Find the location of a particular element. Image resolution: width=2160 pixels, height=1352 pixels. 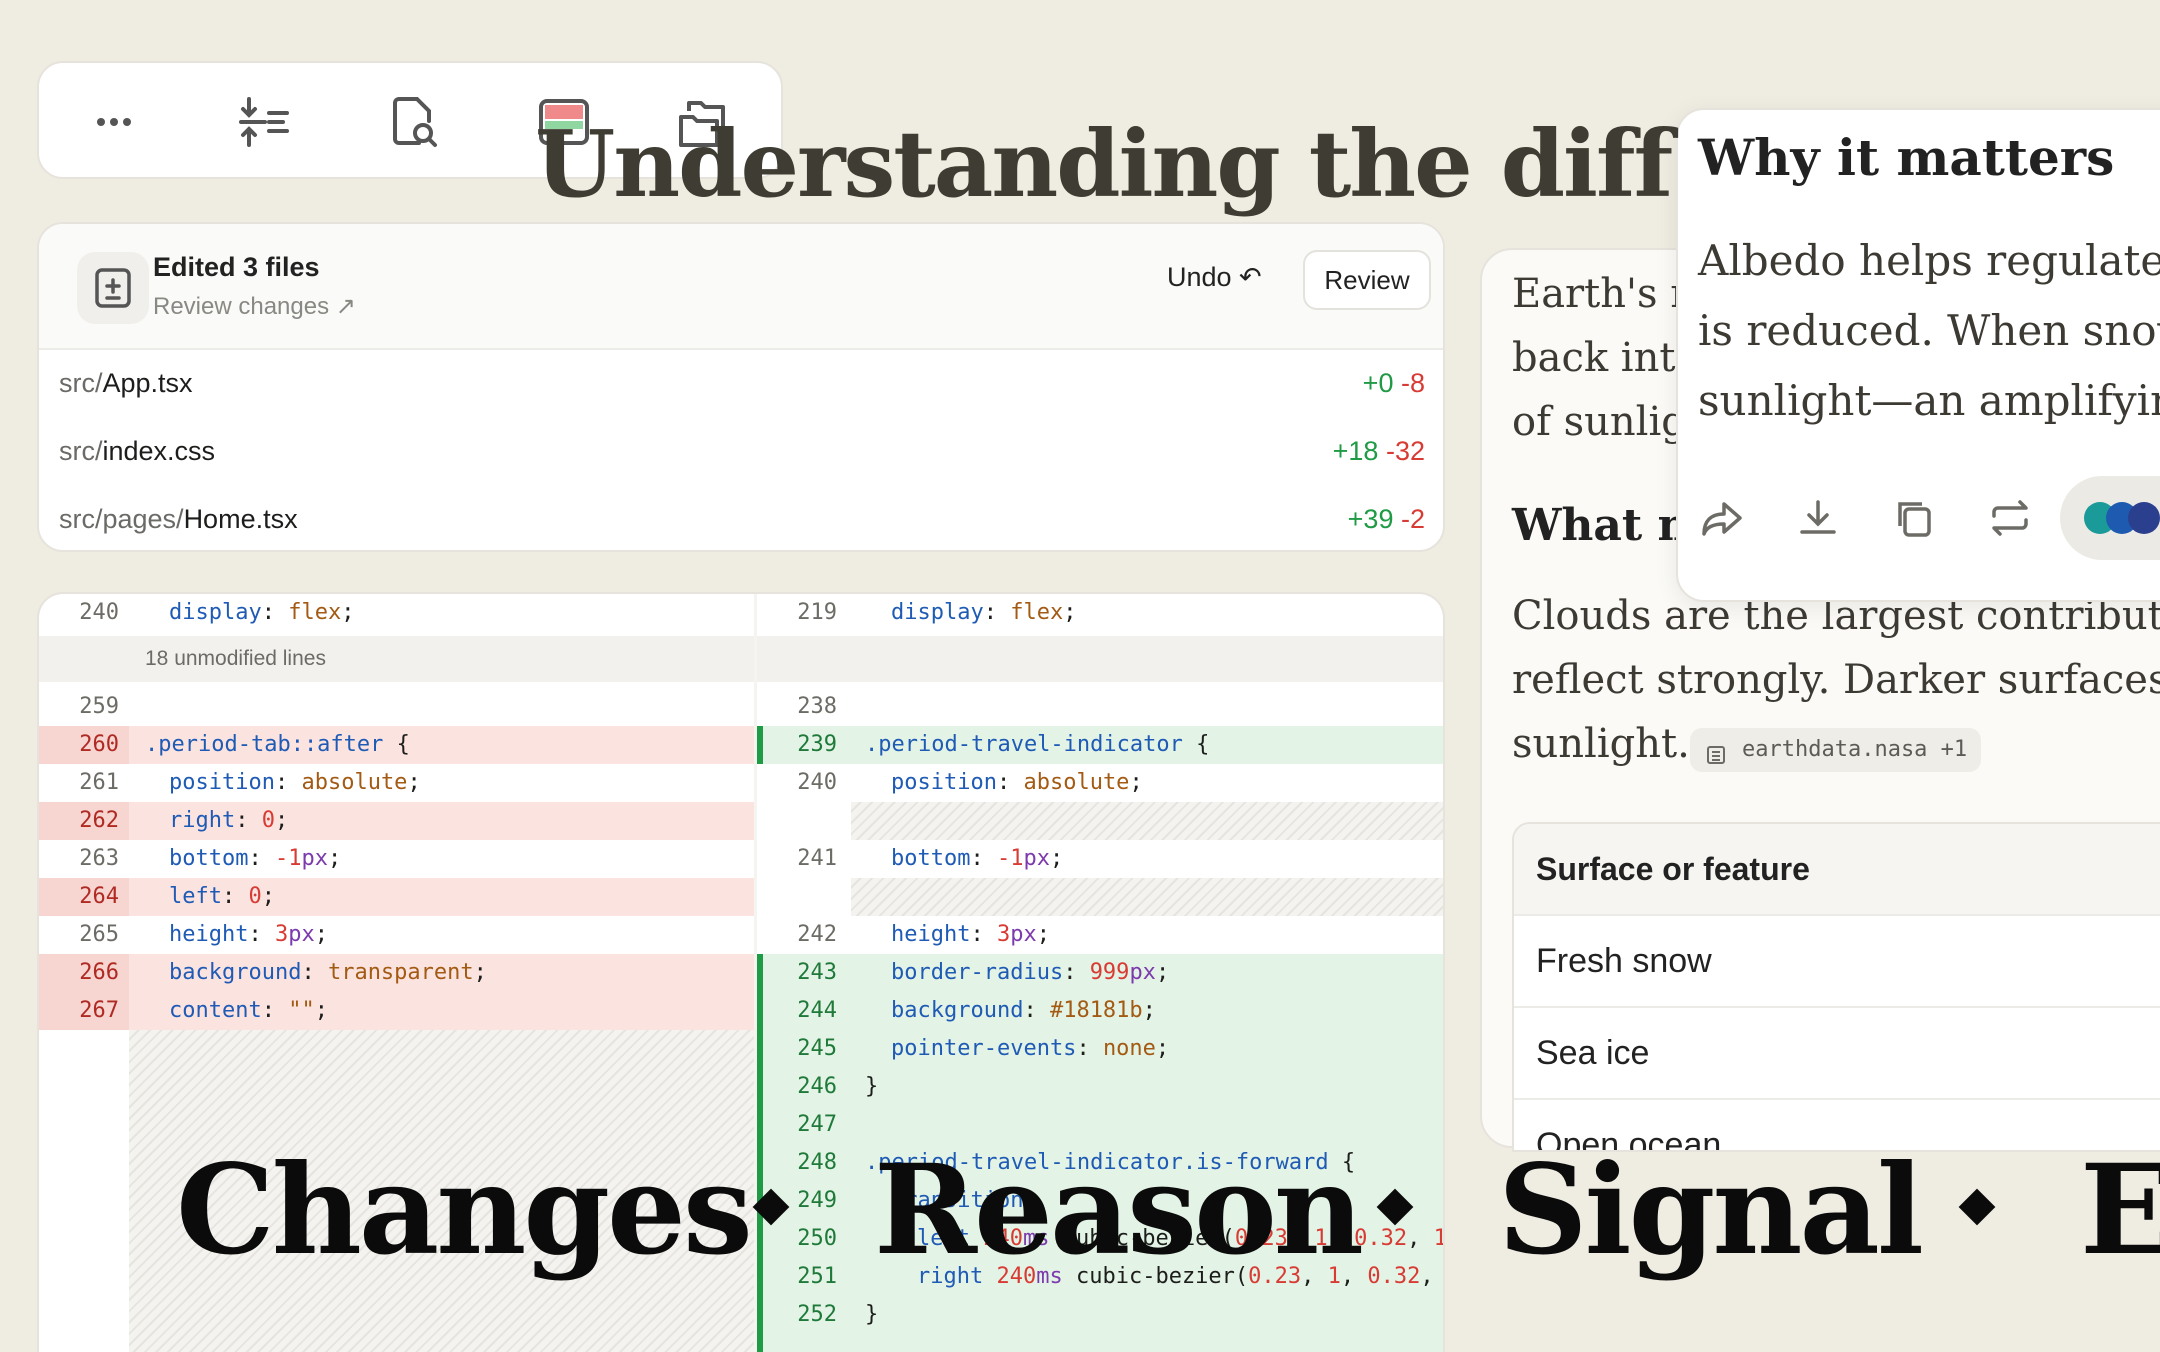

source-label: earthdata.nasa +1 is located at coordinates (1855, 749).